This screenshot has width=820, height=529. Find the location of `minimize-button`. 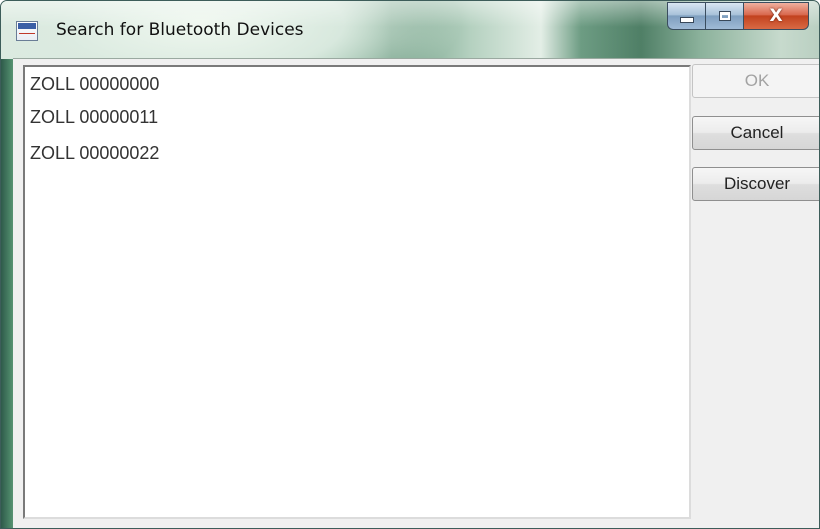

minimize-button is located at coordinates (686, 16).